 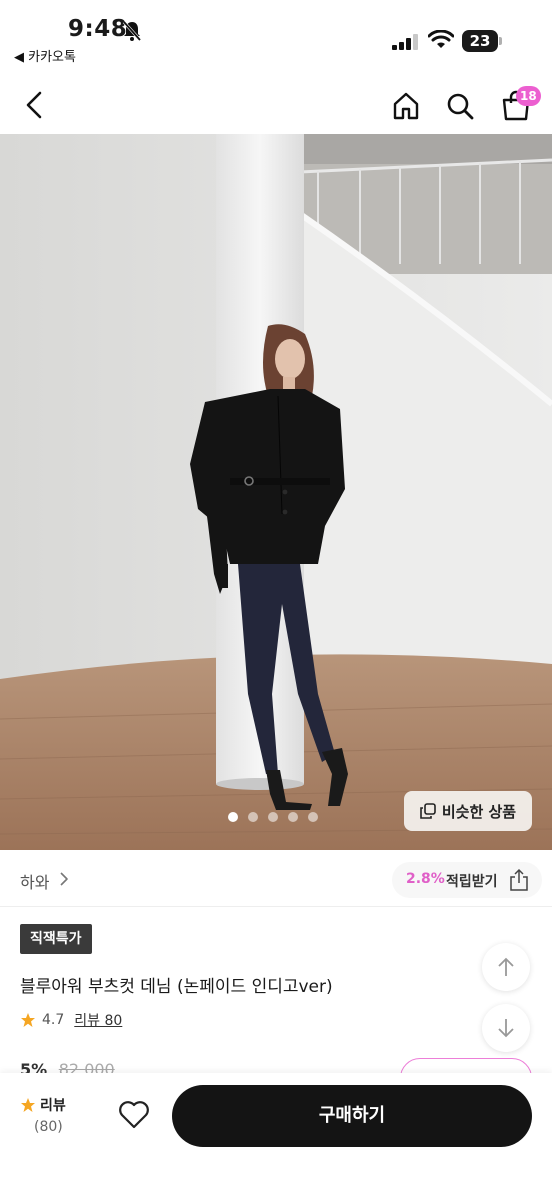 I want to click on review-summary: 리뷰 (80), so click(x=48, y=1118).